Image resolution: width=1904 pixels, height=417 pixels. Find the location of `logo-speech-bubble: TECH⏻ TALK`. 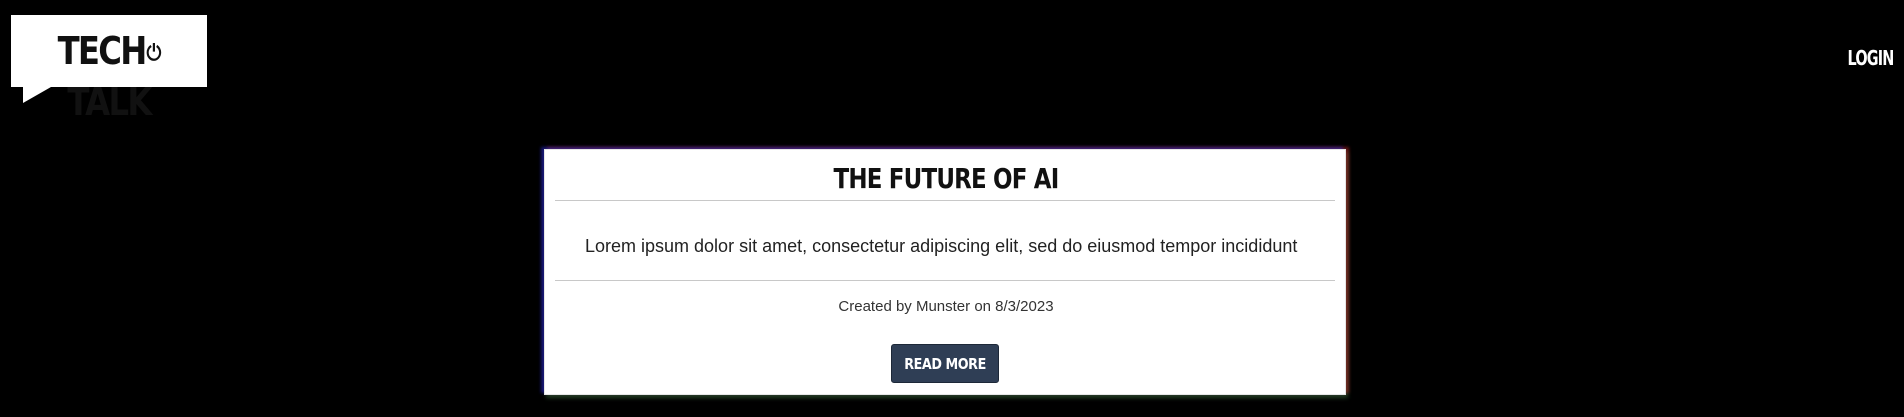

logo-speech-bubble: TECH⏻ TALK is located at coordinates (109, 69).